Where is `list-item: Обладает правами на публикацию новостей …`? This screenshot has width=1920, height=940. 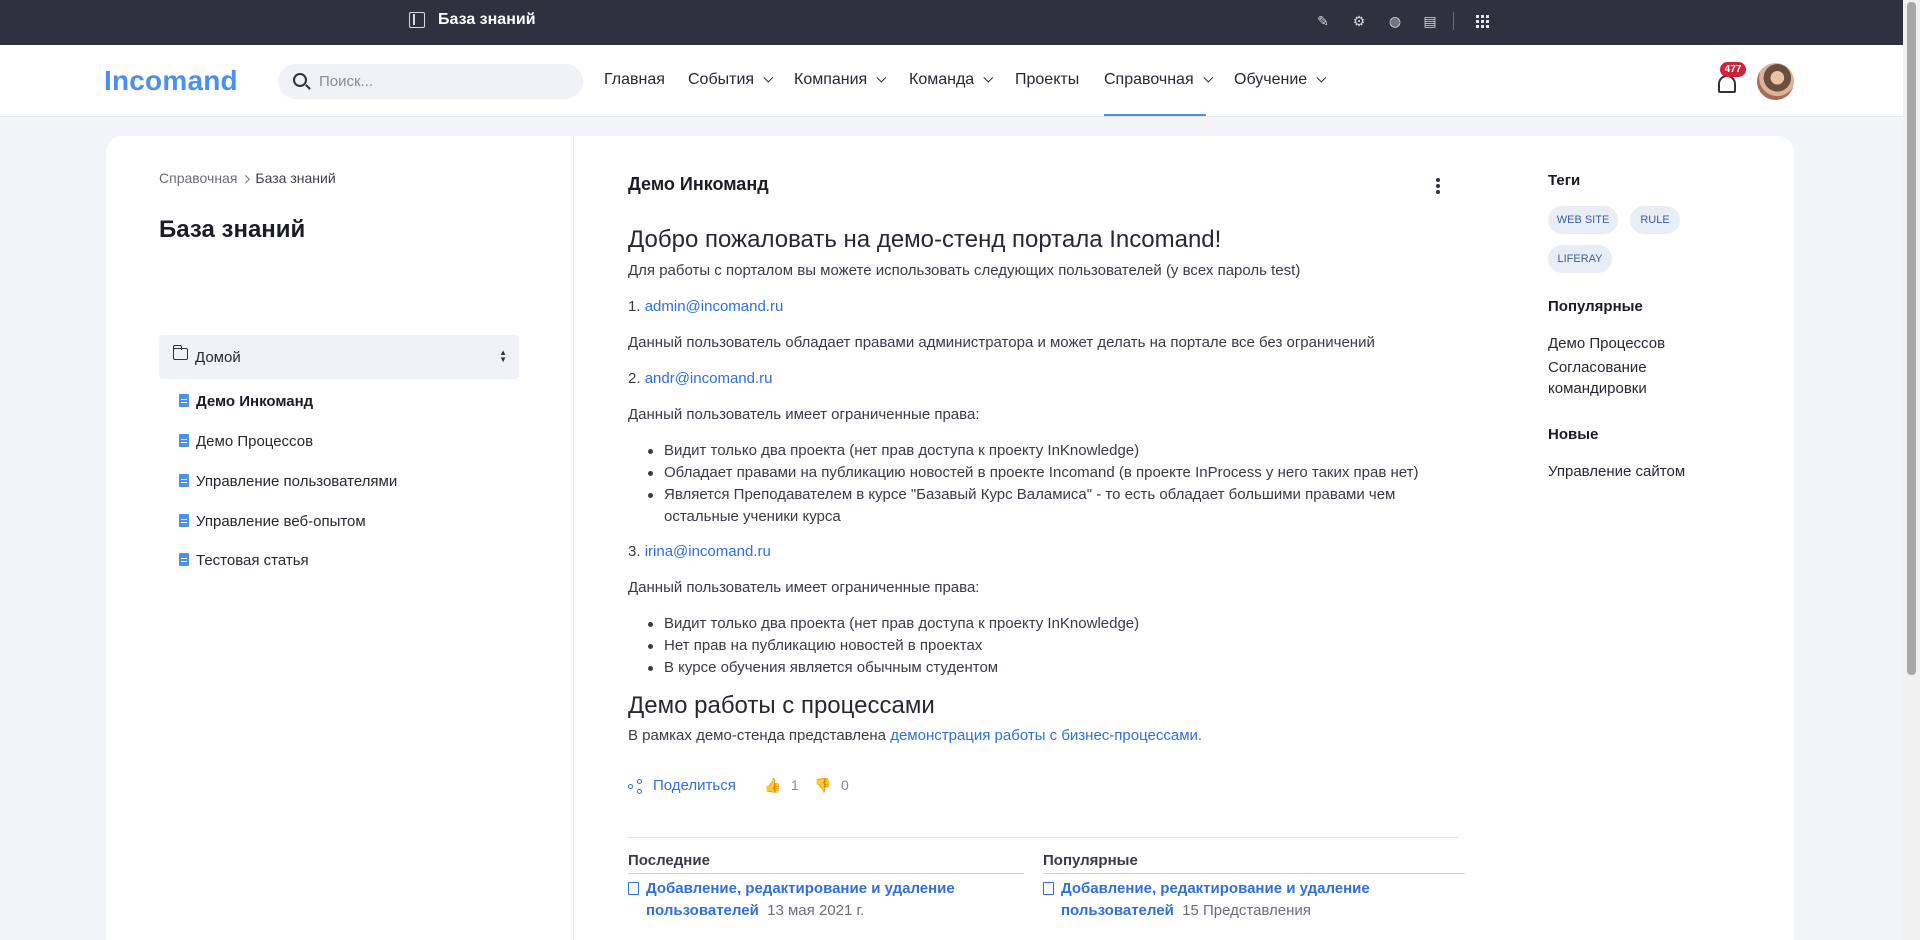 list-item: Обладает правами на публикацию новостей … is located at coordinates (1056, 473).